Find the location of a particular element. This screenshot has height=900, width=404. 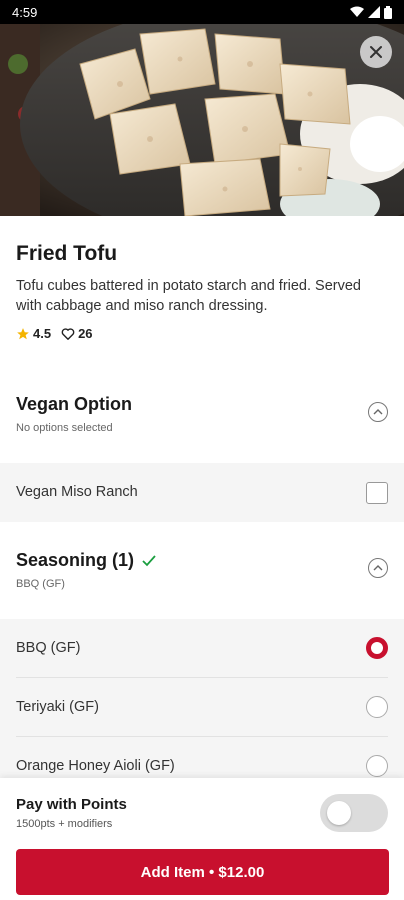

checkbox is located at coordinates (377, 493).